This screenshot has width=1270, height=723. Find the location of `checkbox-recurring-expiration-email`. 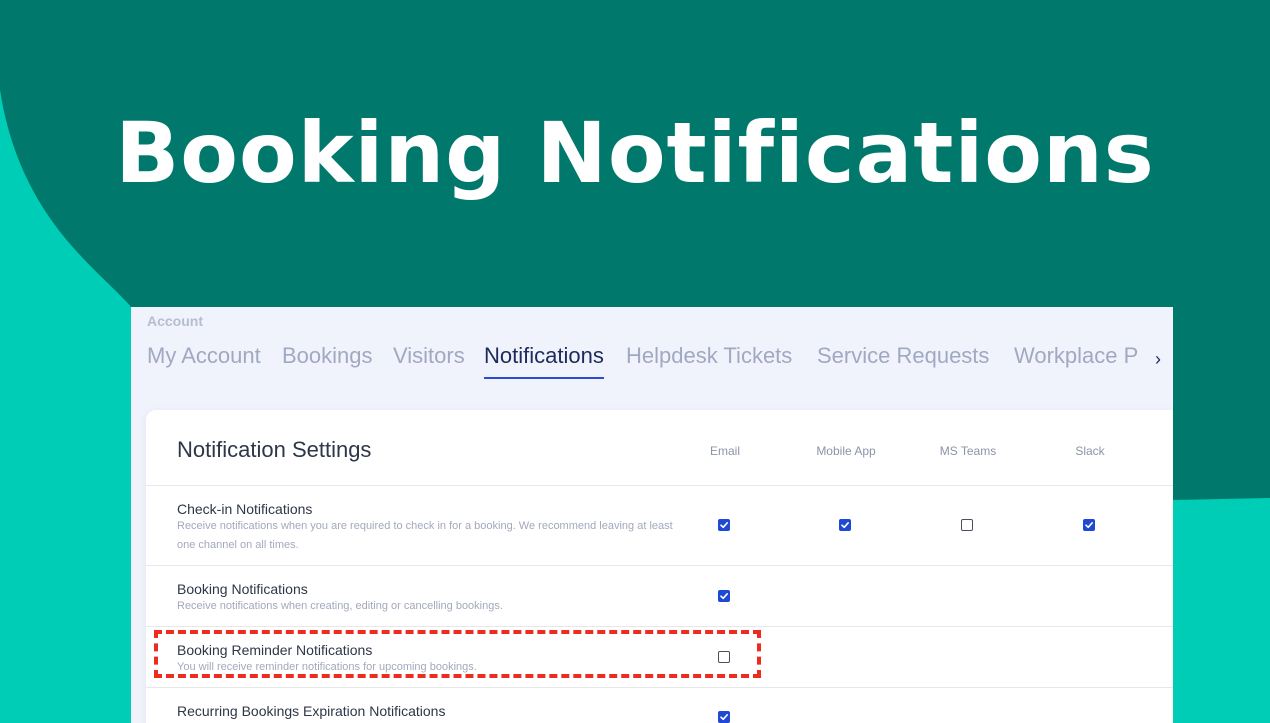

checkbox-recurring-expiration-email is located at coordinates (724, 717).